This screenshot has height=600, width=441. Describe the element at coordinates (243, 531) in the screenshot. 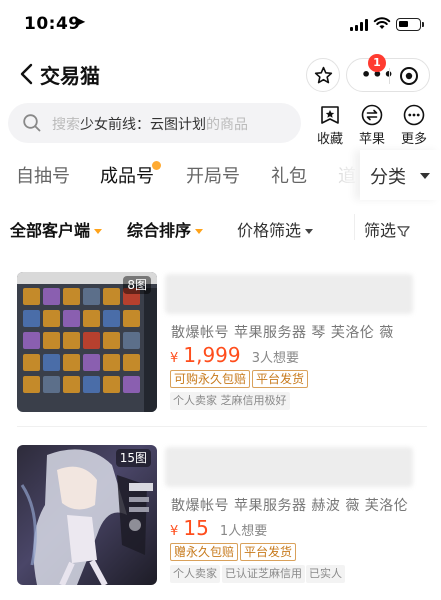

I see `want-count: 1人想要` at that location.